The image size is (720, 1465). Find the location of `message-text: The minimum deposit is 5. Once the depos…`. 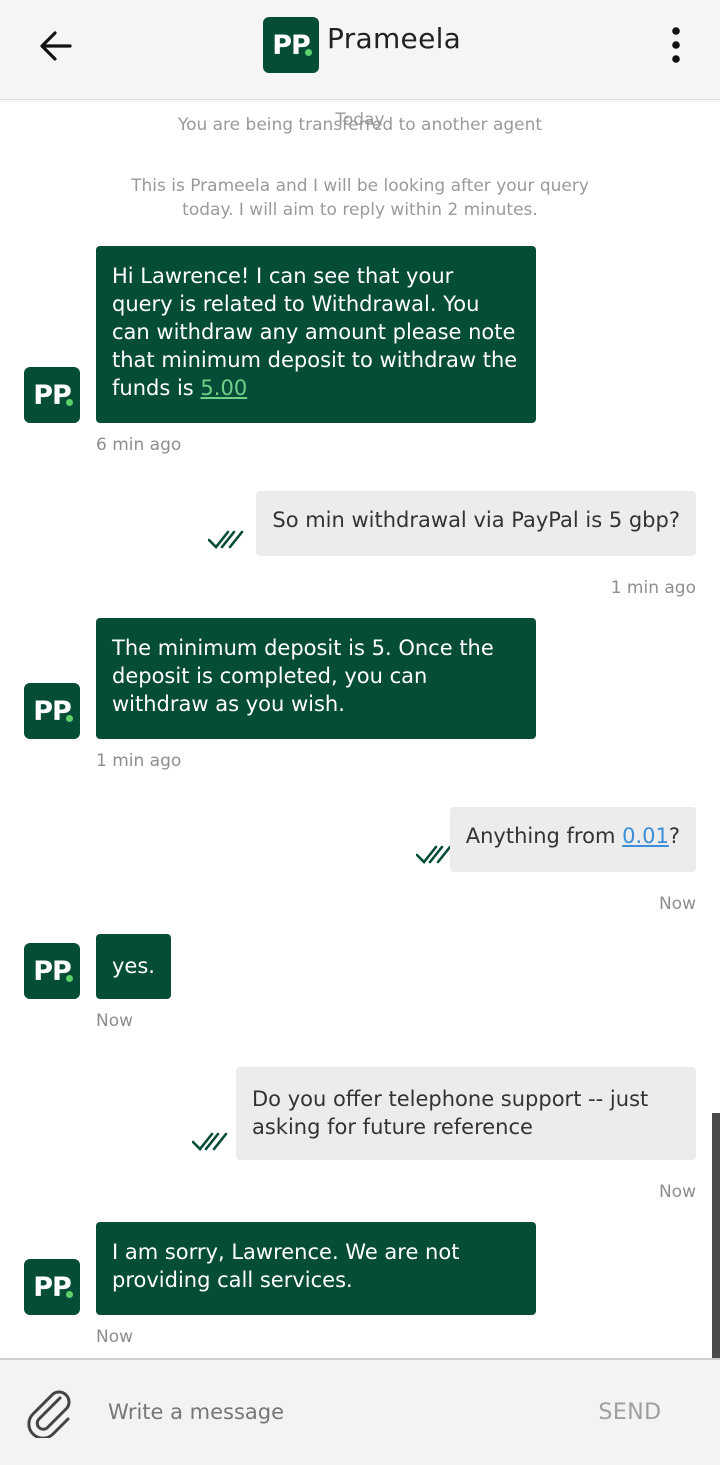

message-text: The minimum deposit is 5. Once the depos… is located at coordinates (303, 676).